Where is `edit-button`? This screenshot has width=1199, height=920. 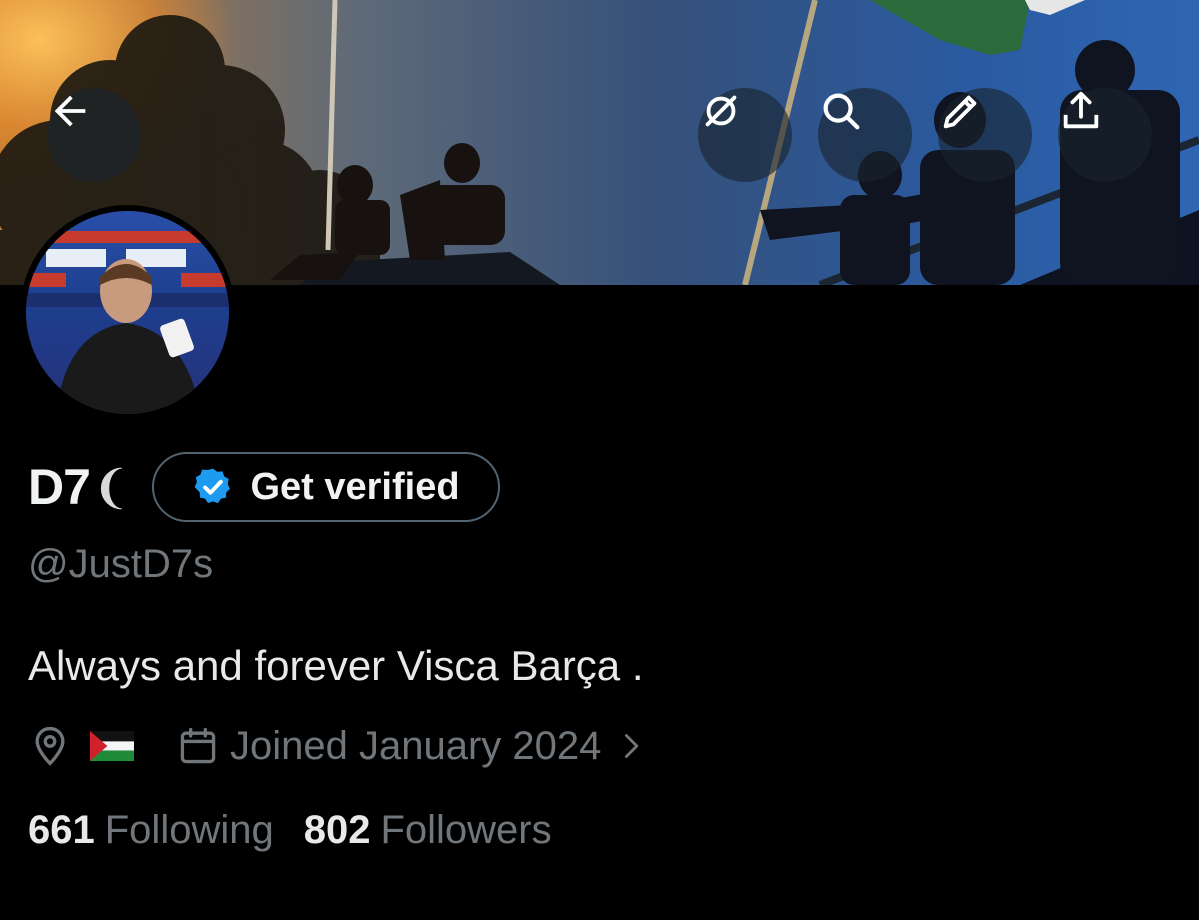
edit-button is located at coordinates (985, 135).